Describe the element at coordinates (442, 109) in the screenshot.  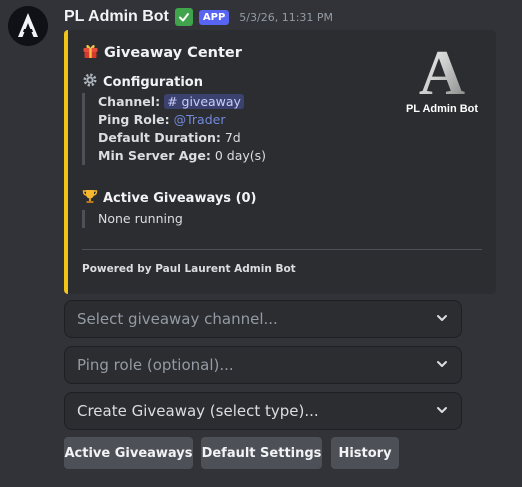
I see `thumbnail-brand-text: PL Admin Bot` at that location.